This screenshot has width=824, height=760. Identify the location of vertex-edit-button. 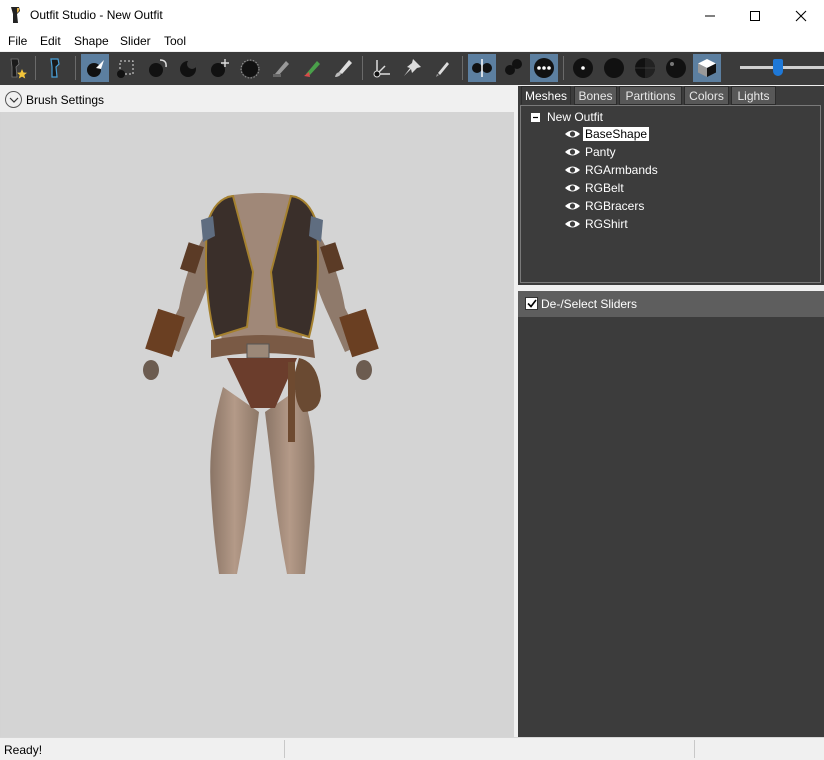
(443, 68).